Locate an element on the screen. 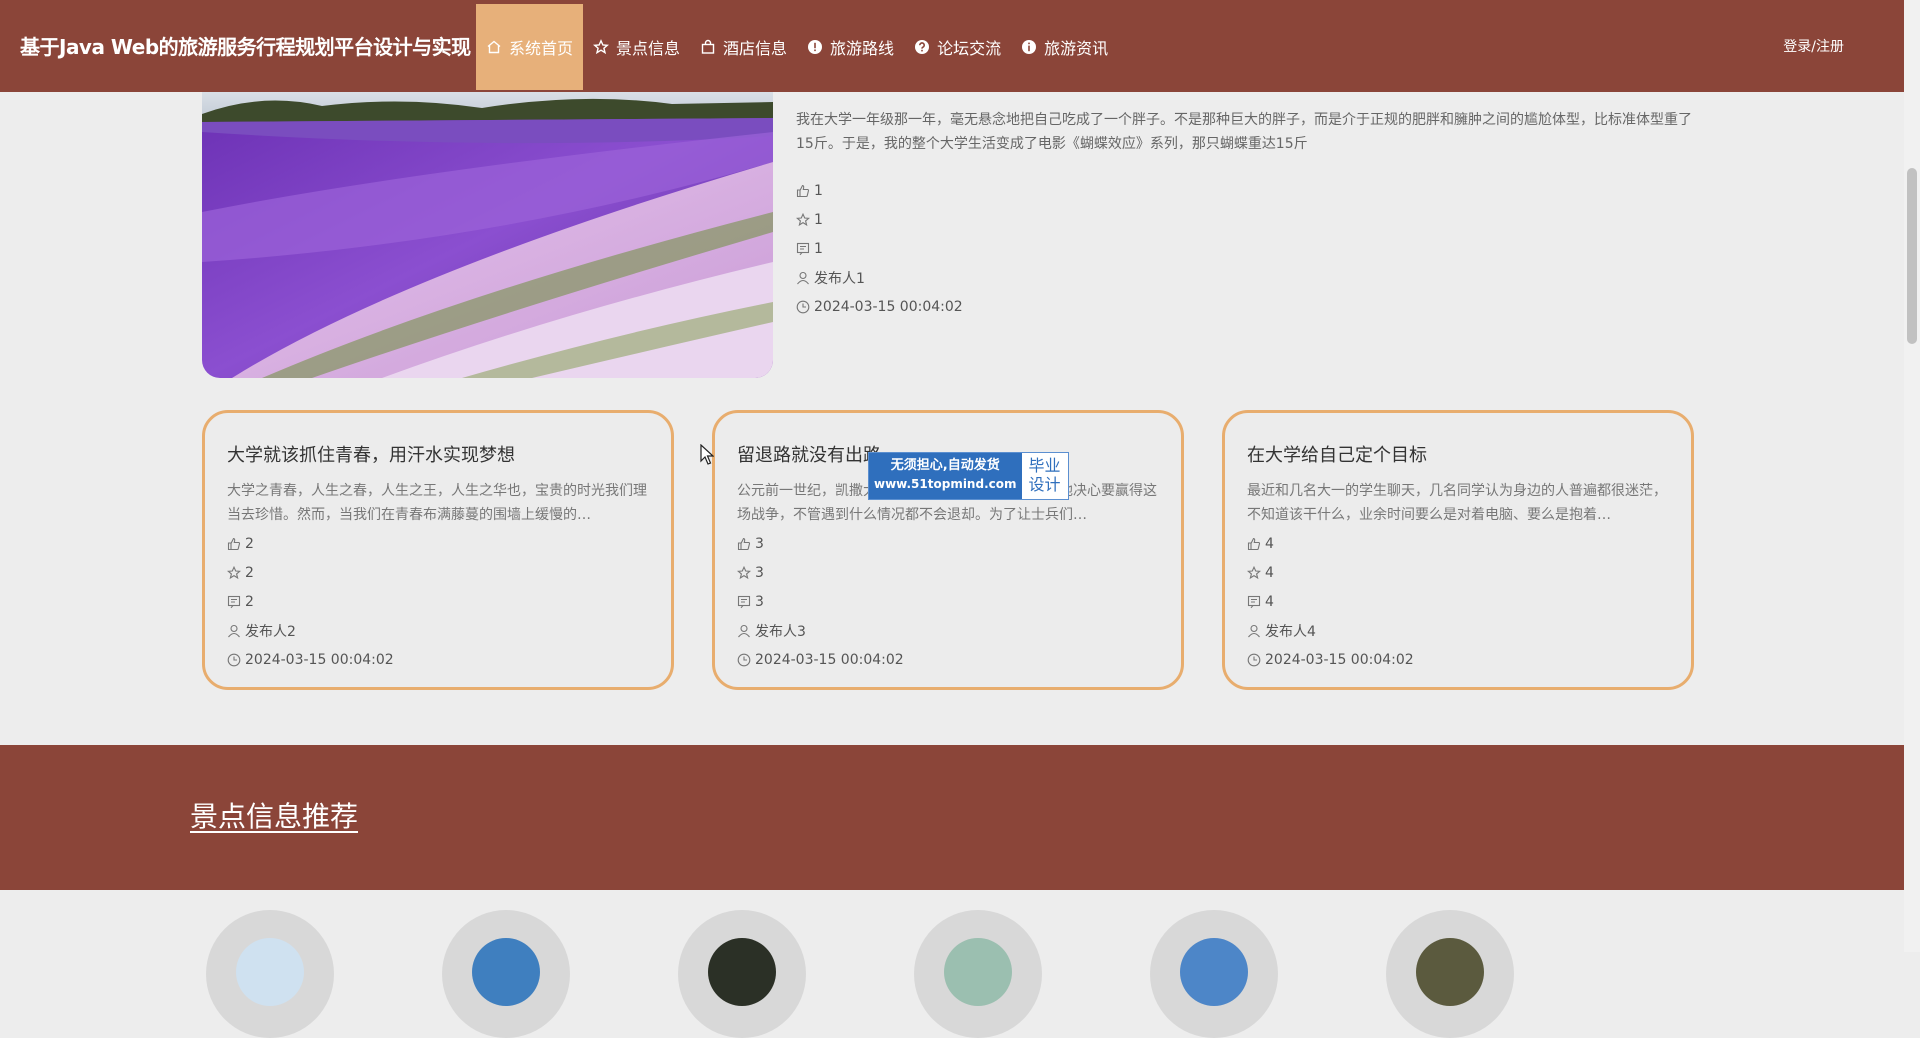 This screenshot has height=1038, width=1920. nav-label: 旅游资讯 is located at coordinates (1076, 48).